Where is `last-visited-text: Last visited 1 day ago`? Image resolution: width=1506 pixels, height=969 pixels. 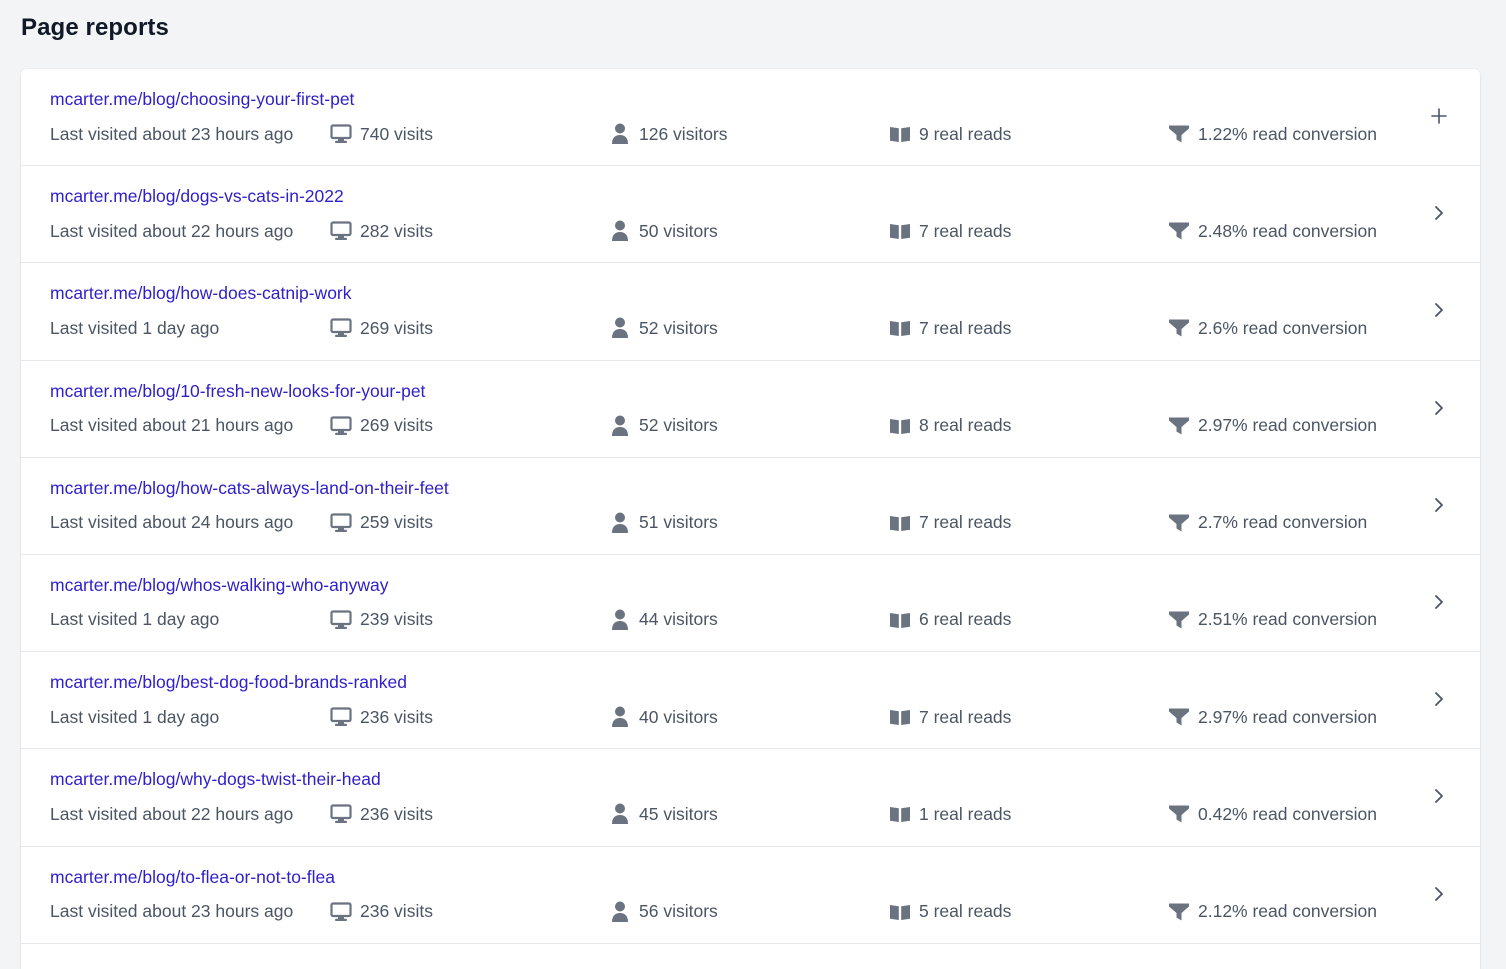 last-visited-text: Last visited 1 day ago is located at coordinates (135, 619).